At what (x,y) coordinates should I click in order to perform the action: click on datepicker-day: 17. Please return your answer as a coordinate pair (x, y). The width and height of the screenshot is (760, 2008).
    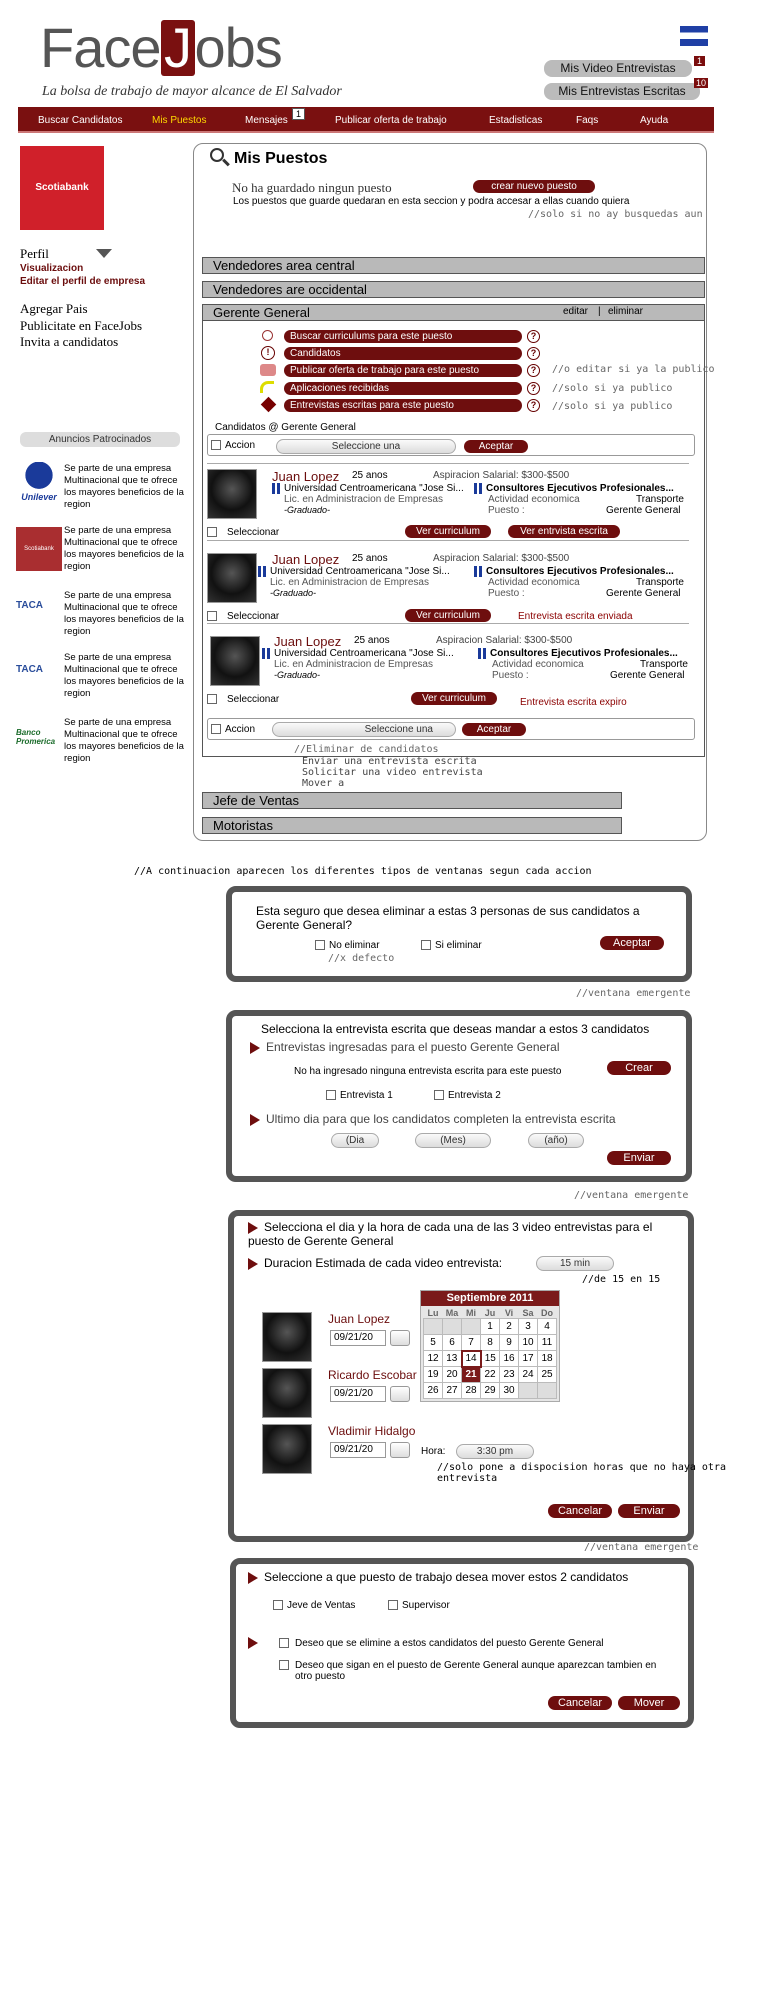
    Looking at the image, I should click on (528, 1358).